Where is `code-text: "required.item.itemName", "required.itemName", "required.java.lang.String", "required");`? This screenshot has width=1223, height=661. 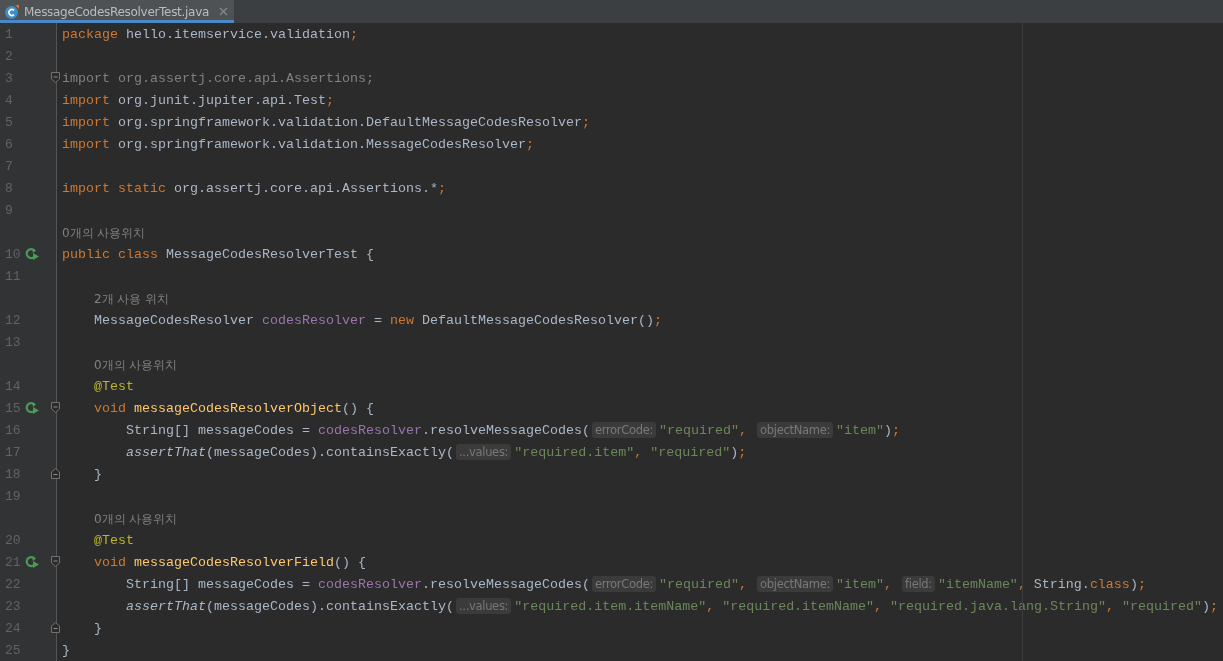 code-text: "required.item.itemName", "required.itemName", "required.java.lang.String", "required"); is located at coordinates (866, 606).